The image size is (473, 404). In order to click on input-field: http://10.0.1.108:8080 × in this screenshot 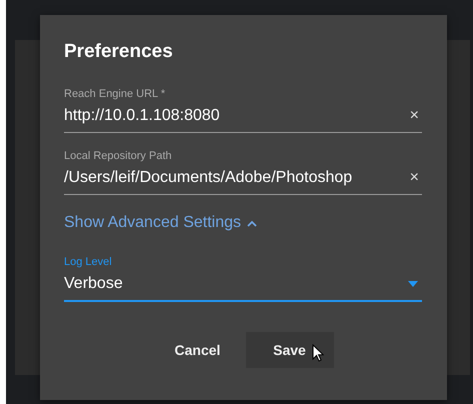, I will do `click(243, 119)`.